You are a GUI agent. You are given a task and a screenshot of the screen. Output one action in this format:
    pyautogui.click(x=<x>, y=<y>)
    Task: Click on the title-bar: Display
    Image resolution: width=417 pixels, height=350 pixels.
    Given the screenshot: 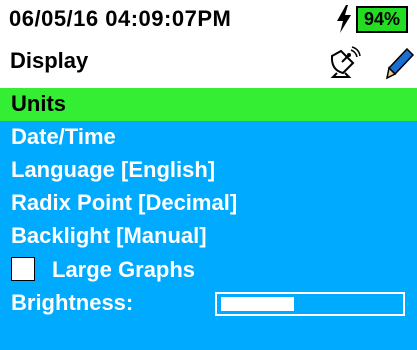 What is the action you would take?
    pyautogui.click(x=208, y=66)
    